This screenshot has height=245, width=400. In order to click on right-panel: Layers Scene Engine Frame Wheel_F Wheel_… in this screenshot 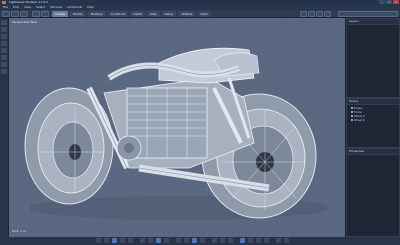, I will do `click(373, 127)`.